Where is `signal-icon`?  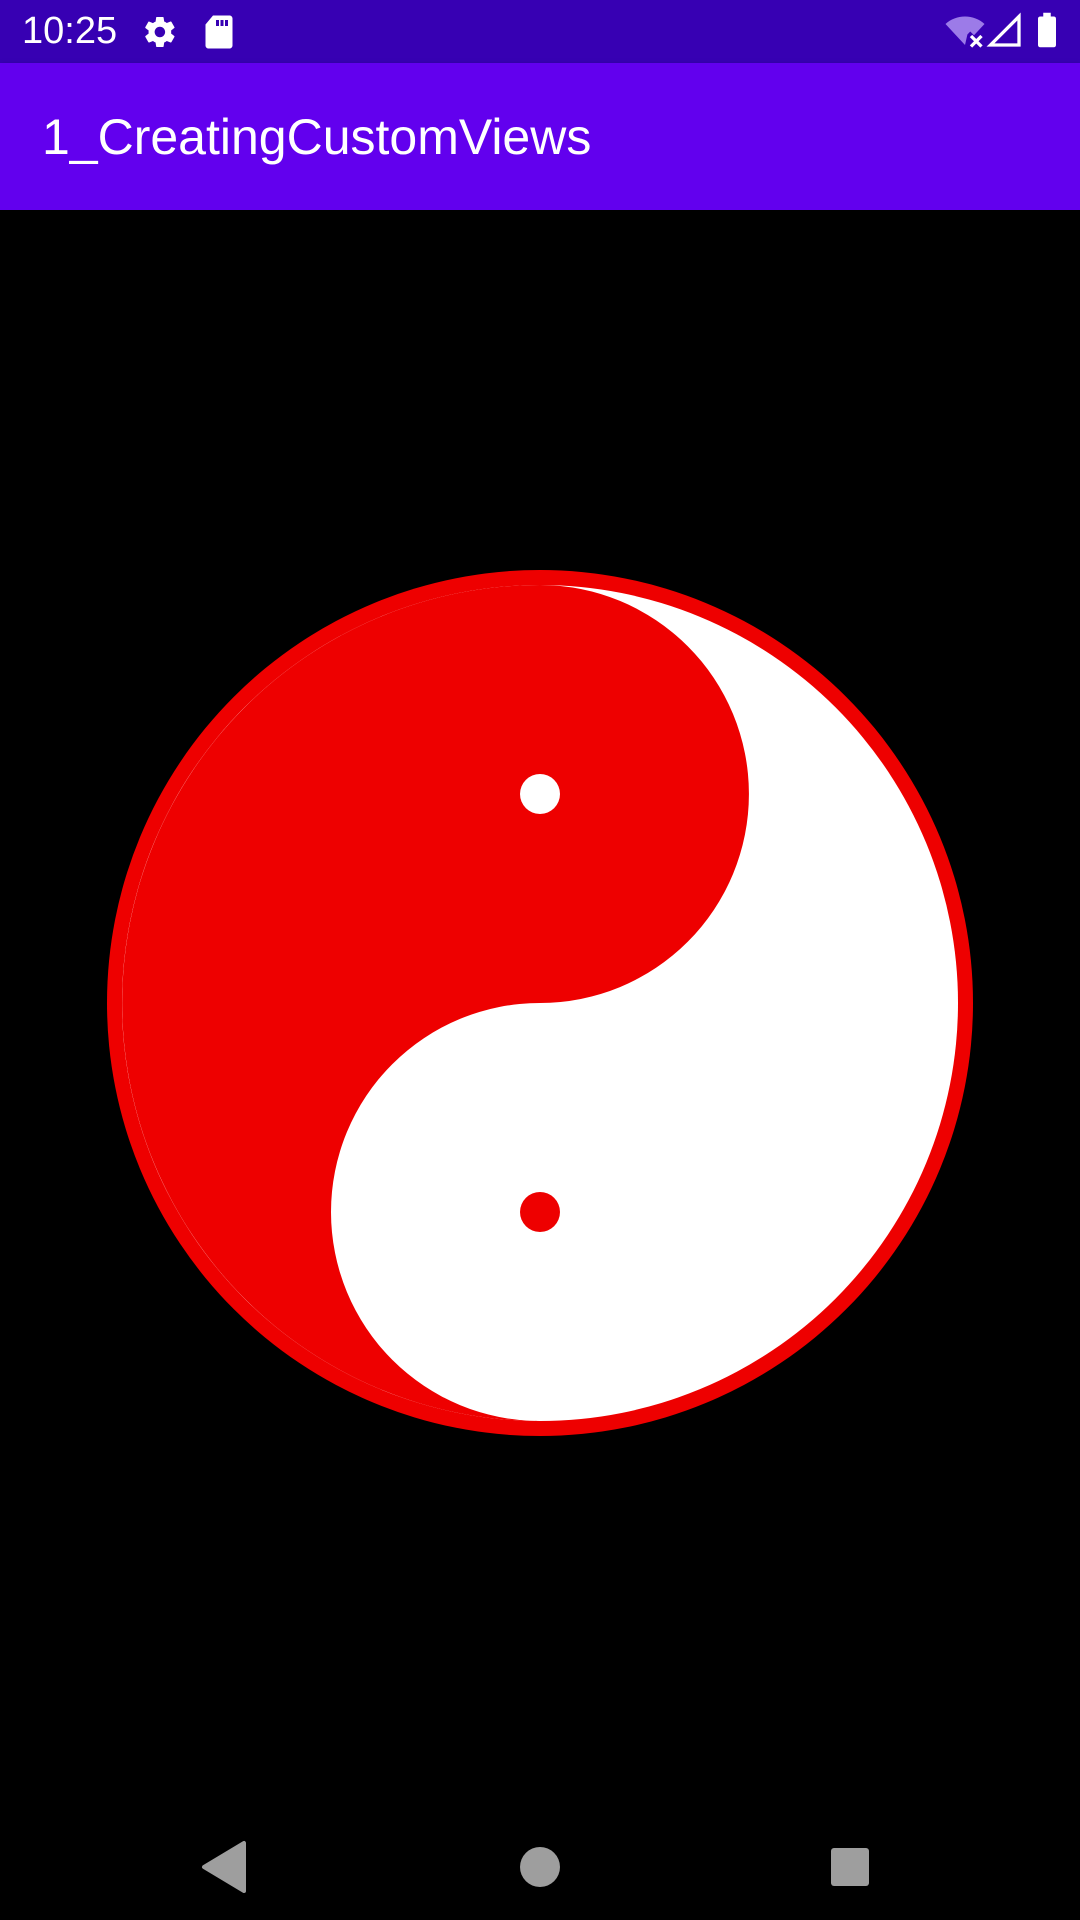
signal-icon is located at coordinates (1004, 32).